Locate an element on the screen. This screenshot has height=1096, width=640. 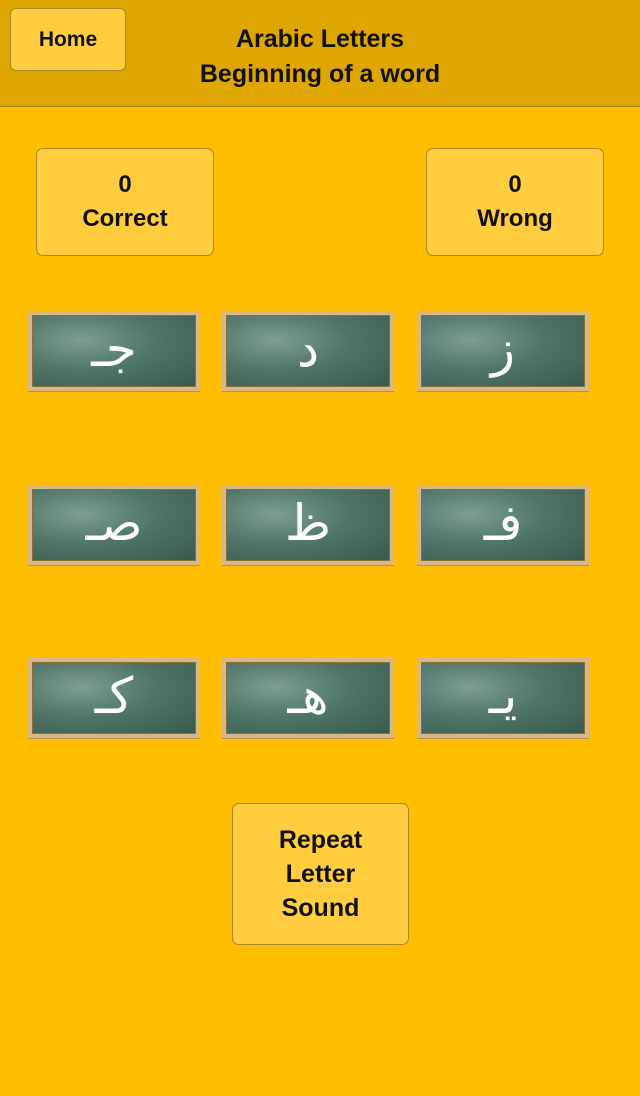
letter-tile-dal: د is located at coordinates (308, 351).